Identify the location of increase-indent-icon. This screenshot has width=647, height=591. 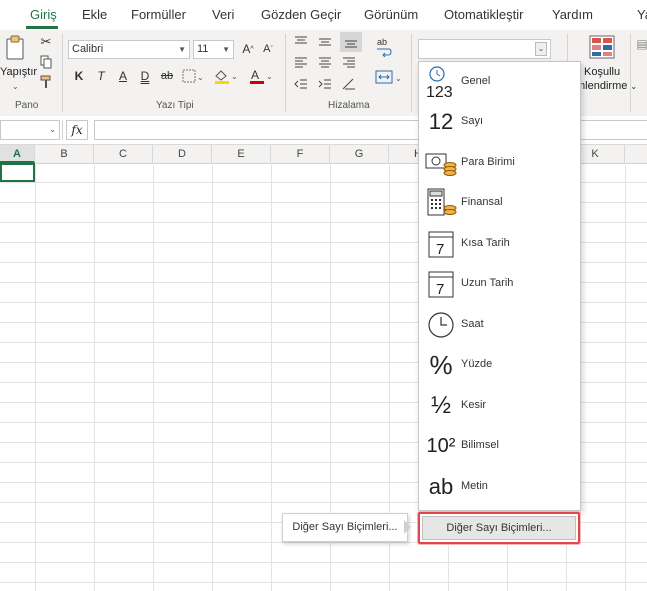
(325, 84).